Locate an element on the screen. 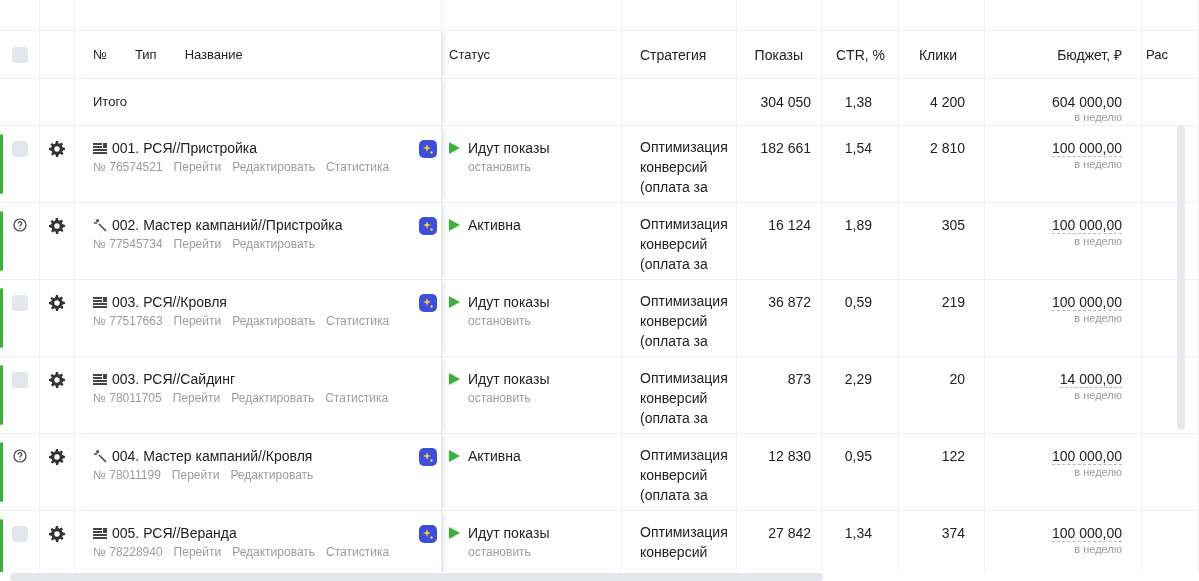 The width and height of the screenshot is (1199, 581). column-header: Рас is located at coordinates (1157, 54).